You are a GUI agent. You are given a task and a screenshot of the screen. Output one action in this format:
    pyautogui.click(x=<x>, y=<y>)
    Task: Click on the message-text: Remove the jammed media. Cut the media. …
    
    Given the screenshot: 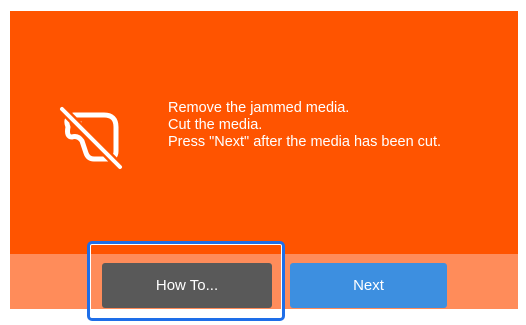 What is the action you would take?
    pyautogui.click(x=338, y=125)
    